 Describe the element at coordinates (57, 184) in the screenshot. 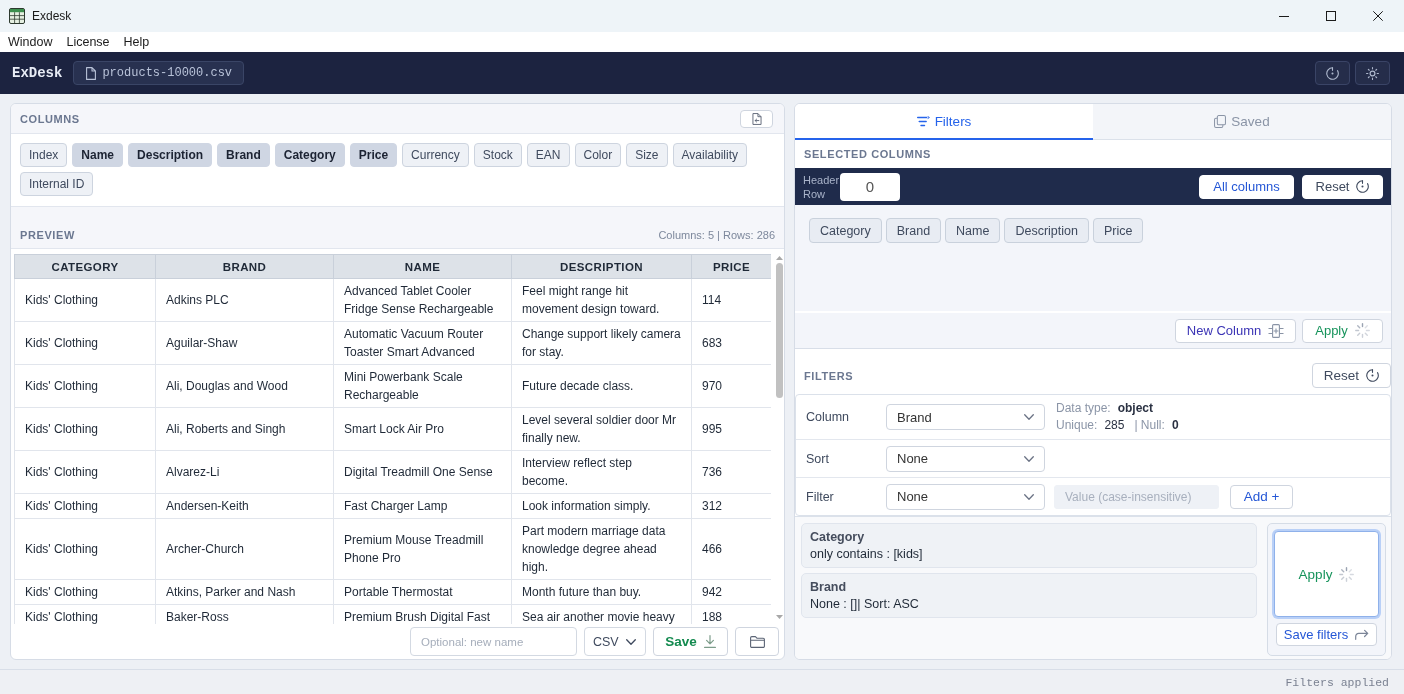

I see `column-toggle: Internal ID` at that location.